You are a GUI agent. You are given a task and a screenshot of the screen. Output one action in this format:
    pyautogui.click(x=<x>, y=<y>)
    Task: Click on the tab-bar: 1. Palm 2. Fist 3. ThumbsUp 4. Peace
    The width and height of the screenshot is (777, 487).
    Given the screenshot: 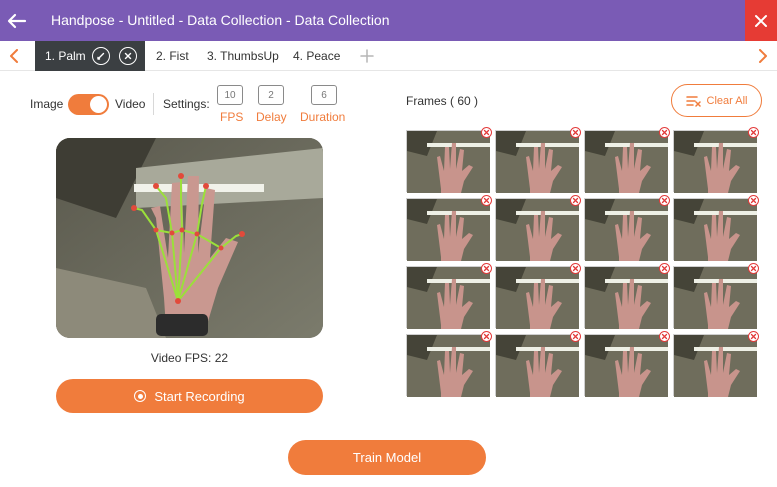 What is the action you would take?
    pyautogui.click(x=388, y=56)
    